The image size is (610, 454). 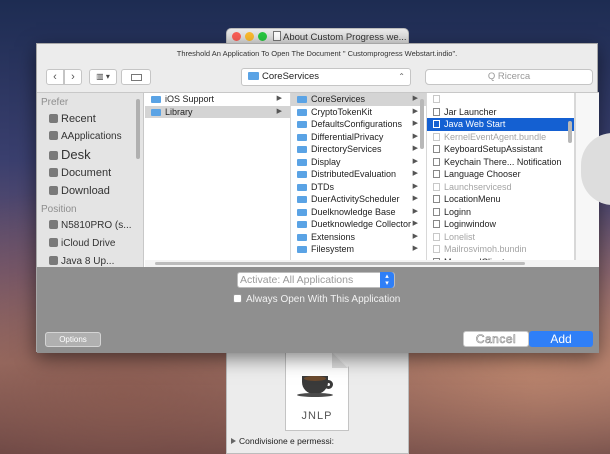 What do you see at coordinates (358, 149) in the screenshot?
I see `list-item: DirectoryServices ▶` at bounding box center [358, 149].